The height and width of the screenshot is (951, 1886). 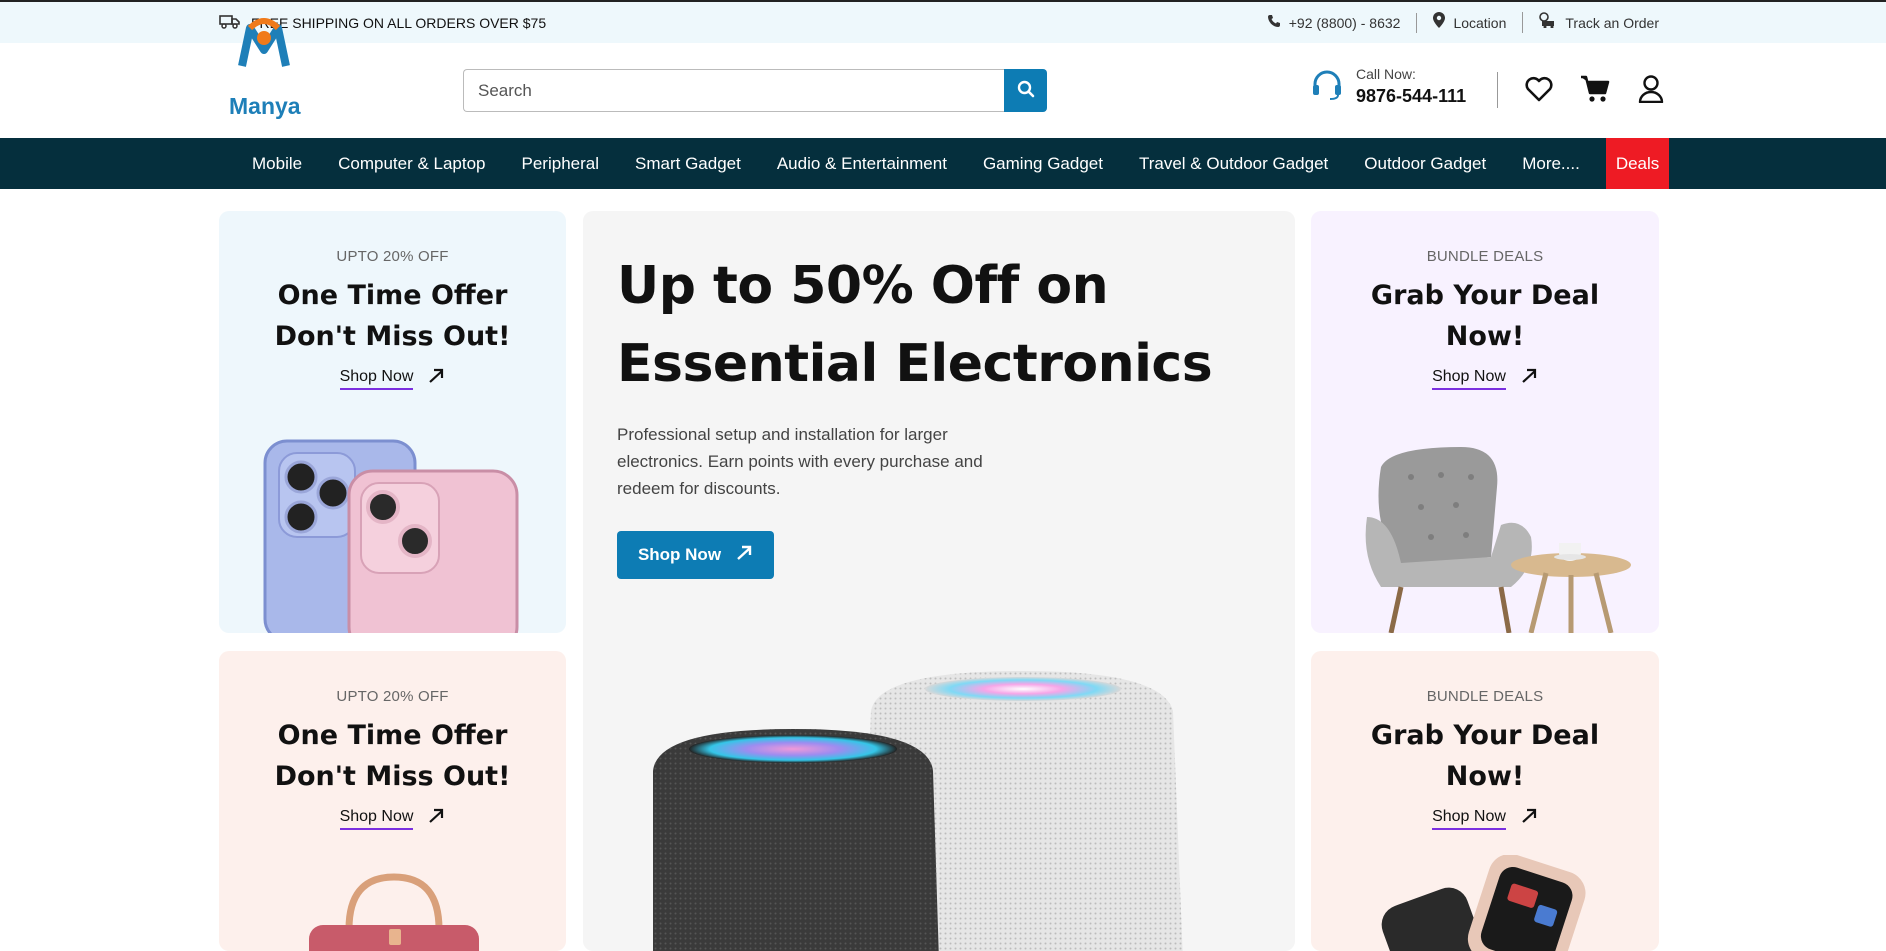 I want to click on call-number: 9876-544-111, so click(x=1411, y=96).